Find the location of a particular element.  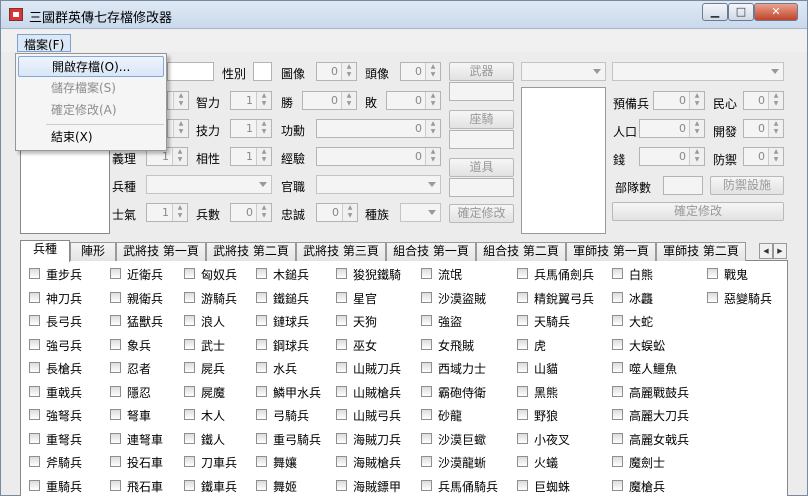

item-button: 道具 is located at coordinates (481, 167).